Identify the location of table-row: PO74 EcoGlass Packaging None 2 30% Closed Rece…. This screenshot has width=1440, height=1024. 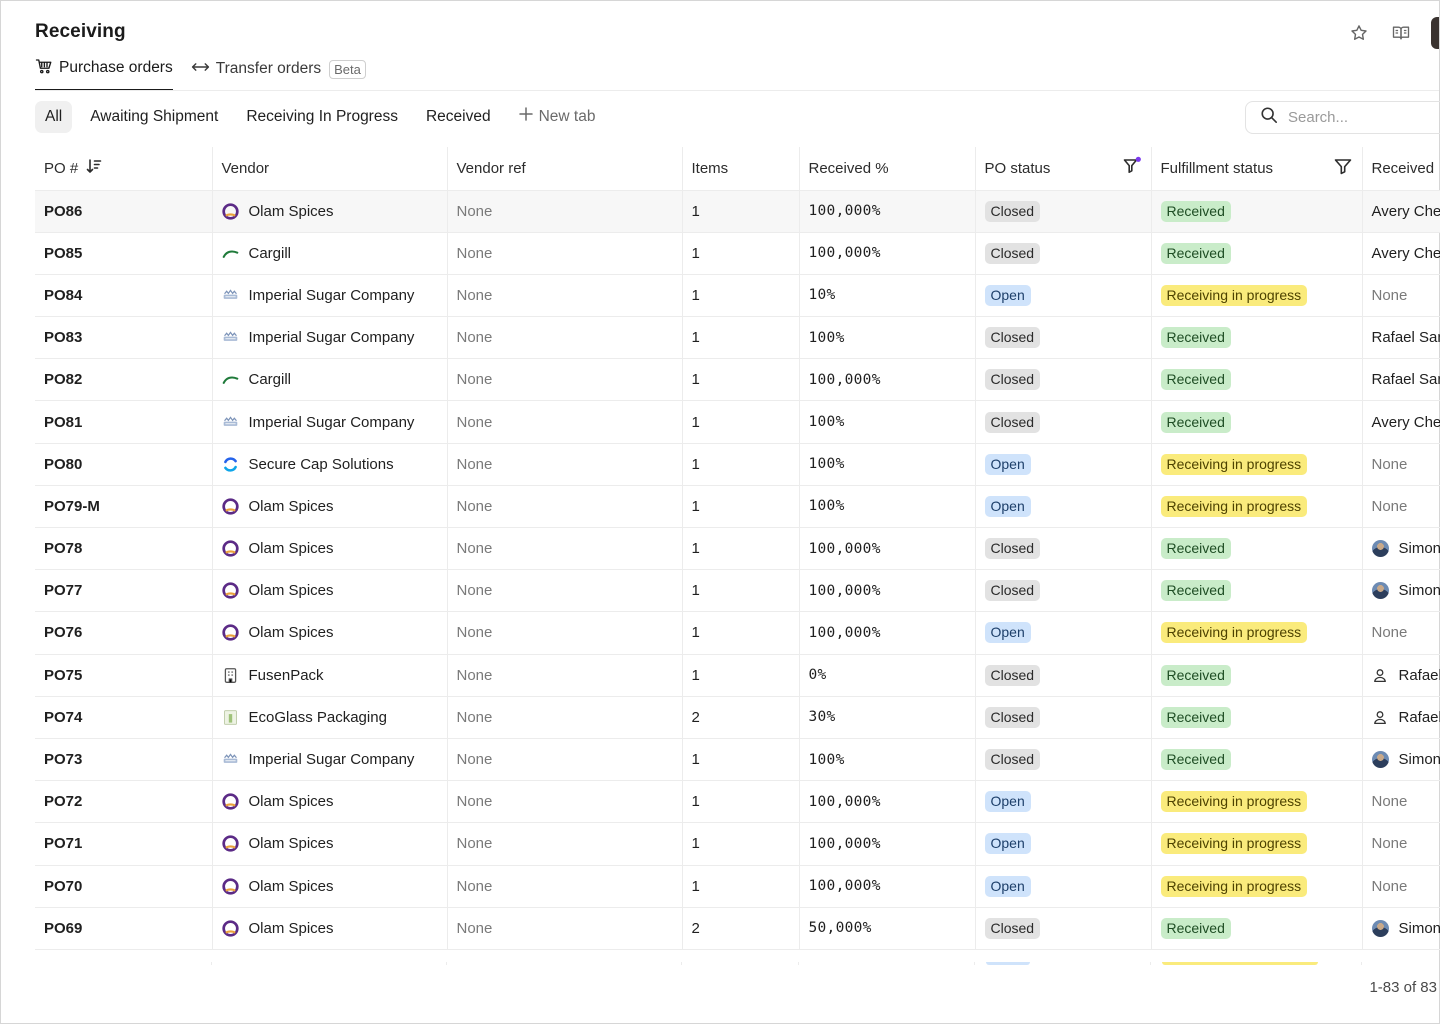
(737, 717).